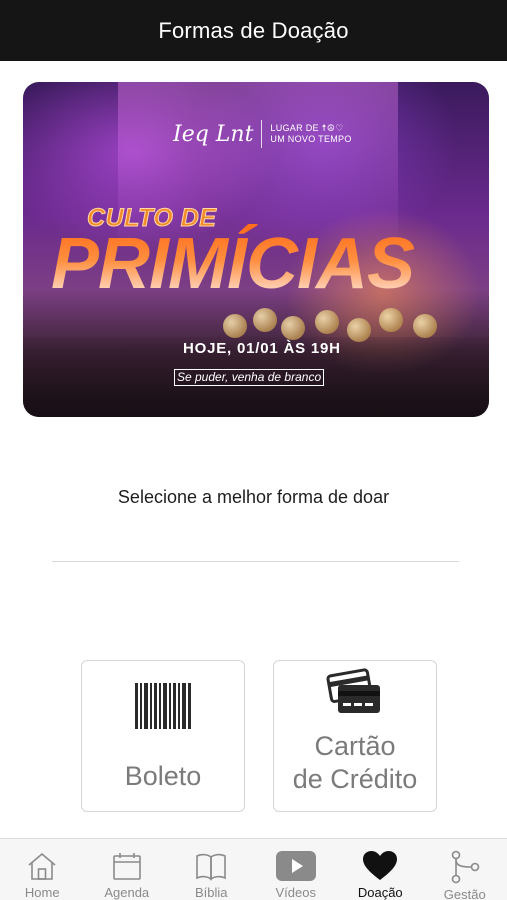  Describe the element at coordinates (295, 892) in the screenshot. I see `tab-videos-label: Vídeos` at that location.